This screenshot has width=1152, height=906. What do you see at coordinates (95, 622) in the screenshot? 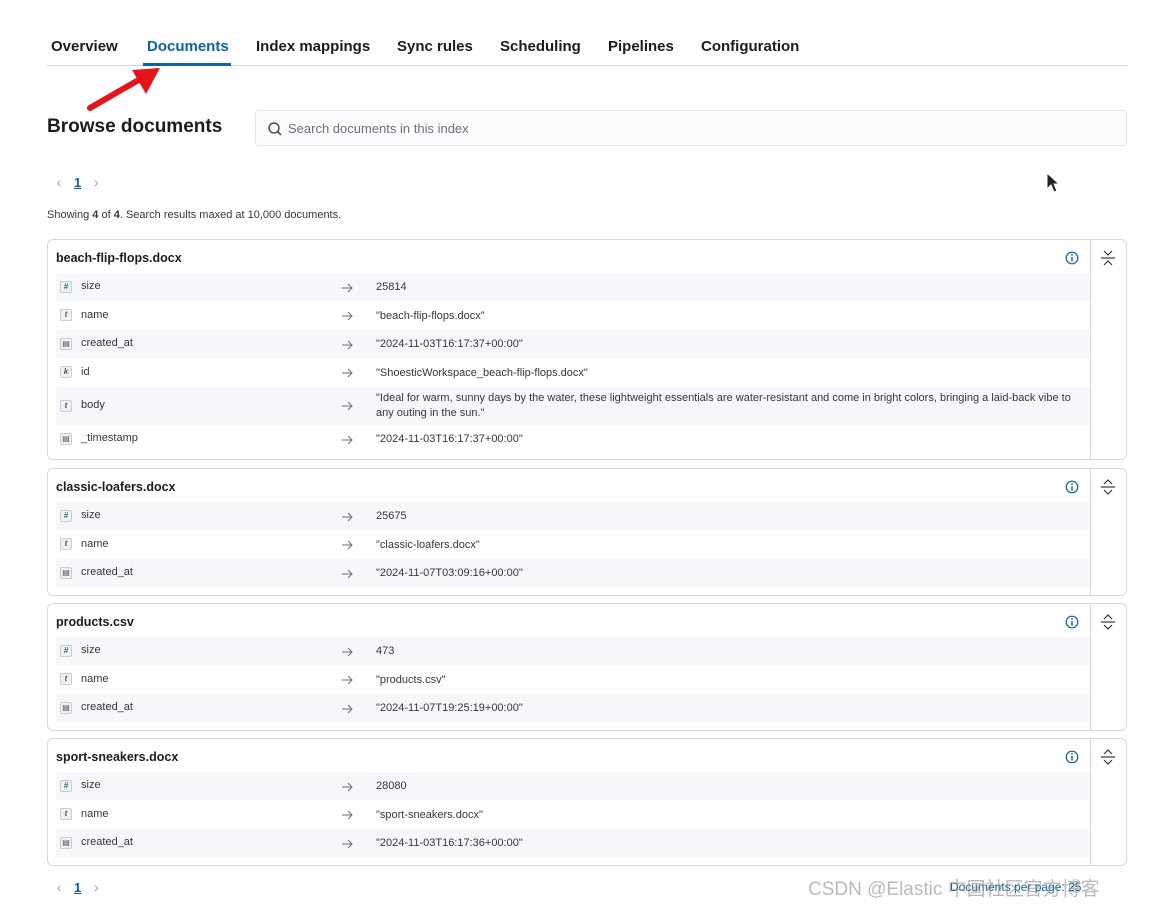
I see `document-title: products.csv` at bounding box center [95, 622].